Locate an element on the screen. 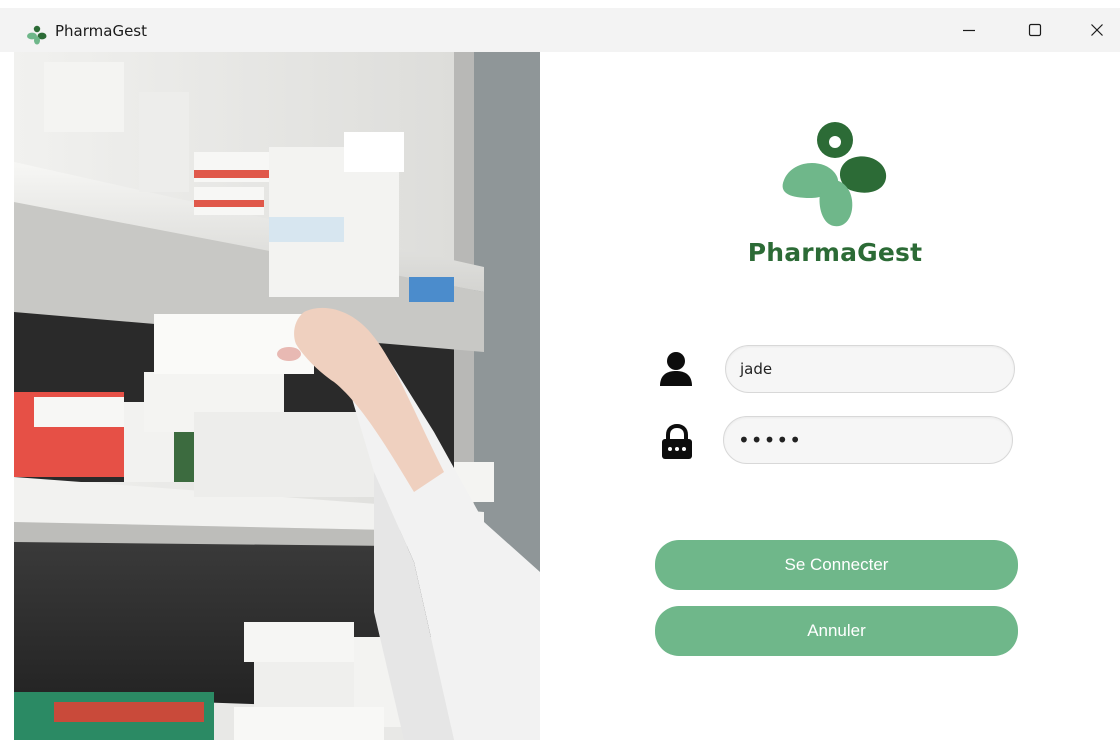 Image resolution: width=1120 pixels, height=740 pixels. username-value: jade is located at coordinates (756, 369).